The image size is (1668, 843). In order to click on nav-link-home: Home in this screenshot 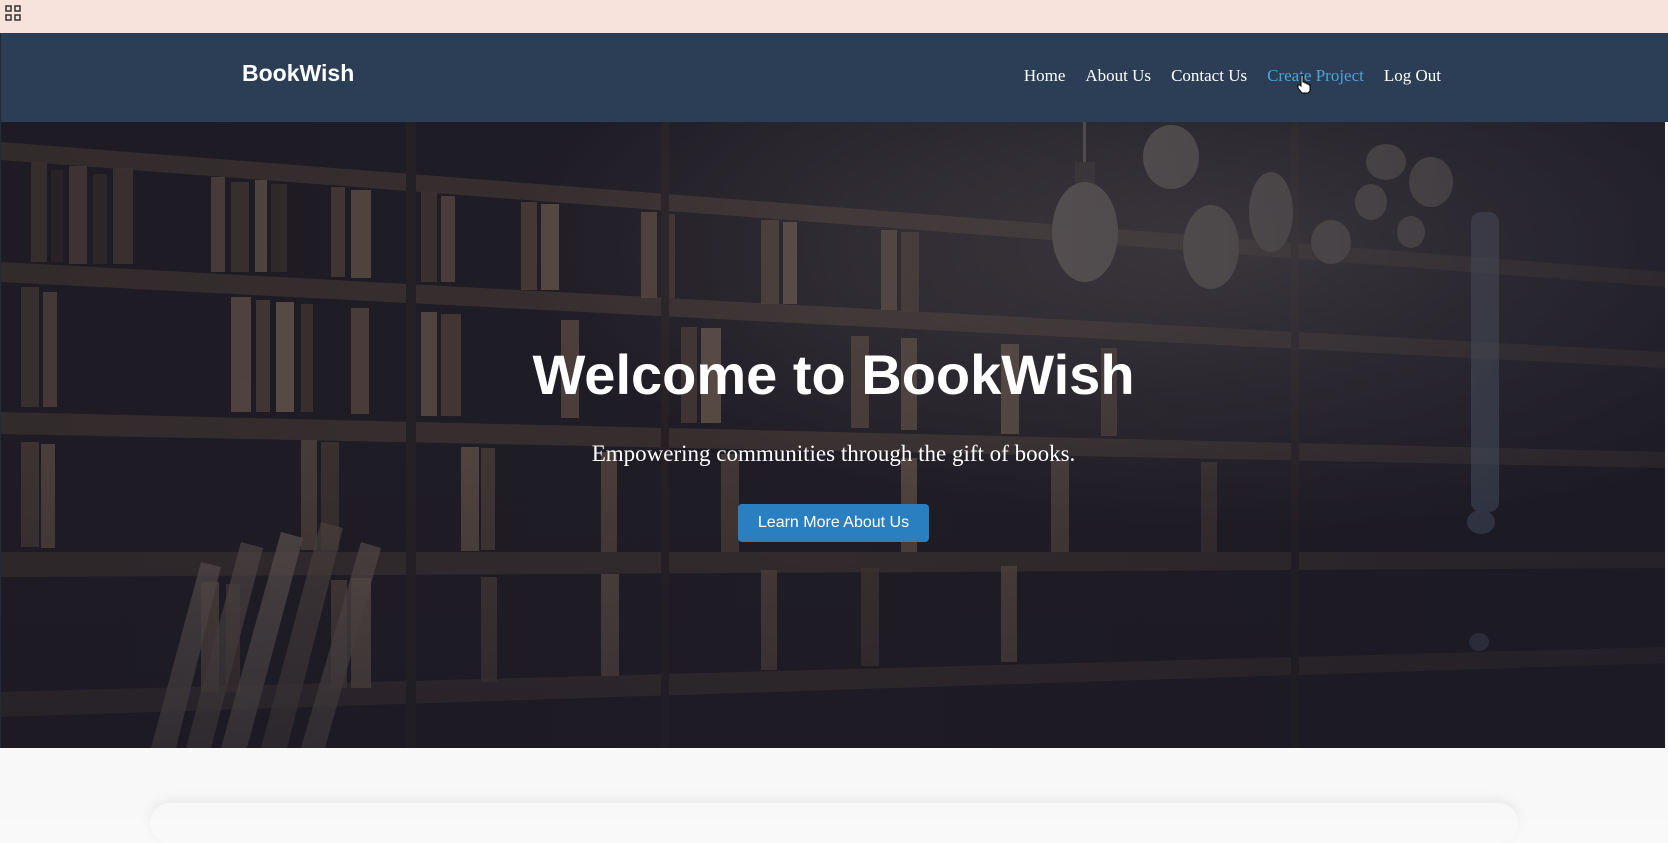, I will do `click(1045, 75)`.